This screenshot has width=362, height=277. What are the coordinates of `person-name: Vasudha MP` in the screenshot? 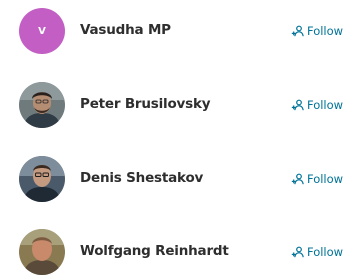 It's located at (125, 30).